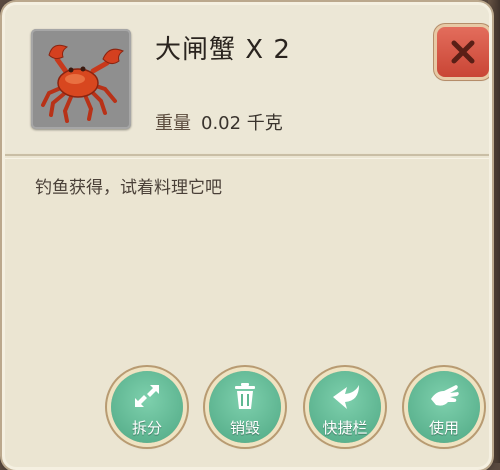 This screenshot has height=470, width=500. I want to click on item-name: 大闸蟹 X 2, so click(223, 50).